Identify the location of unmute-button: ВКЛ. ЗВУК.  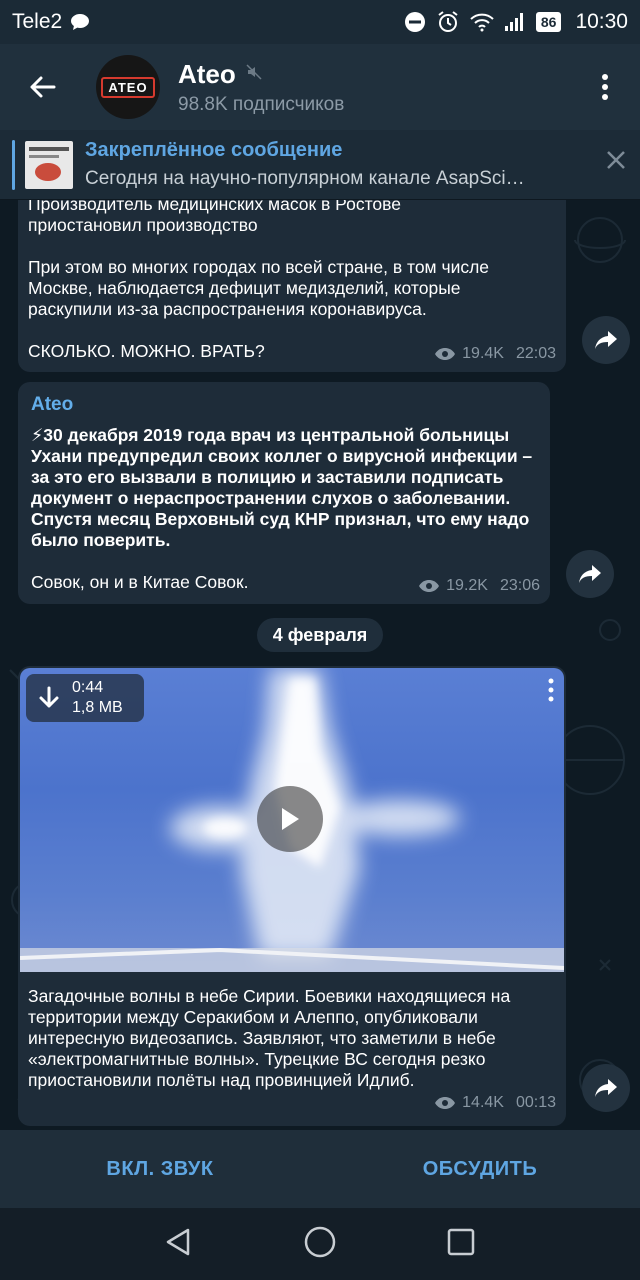
(160, 1169).